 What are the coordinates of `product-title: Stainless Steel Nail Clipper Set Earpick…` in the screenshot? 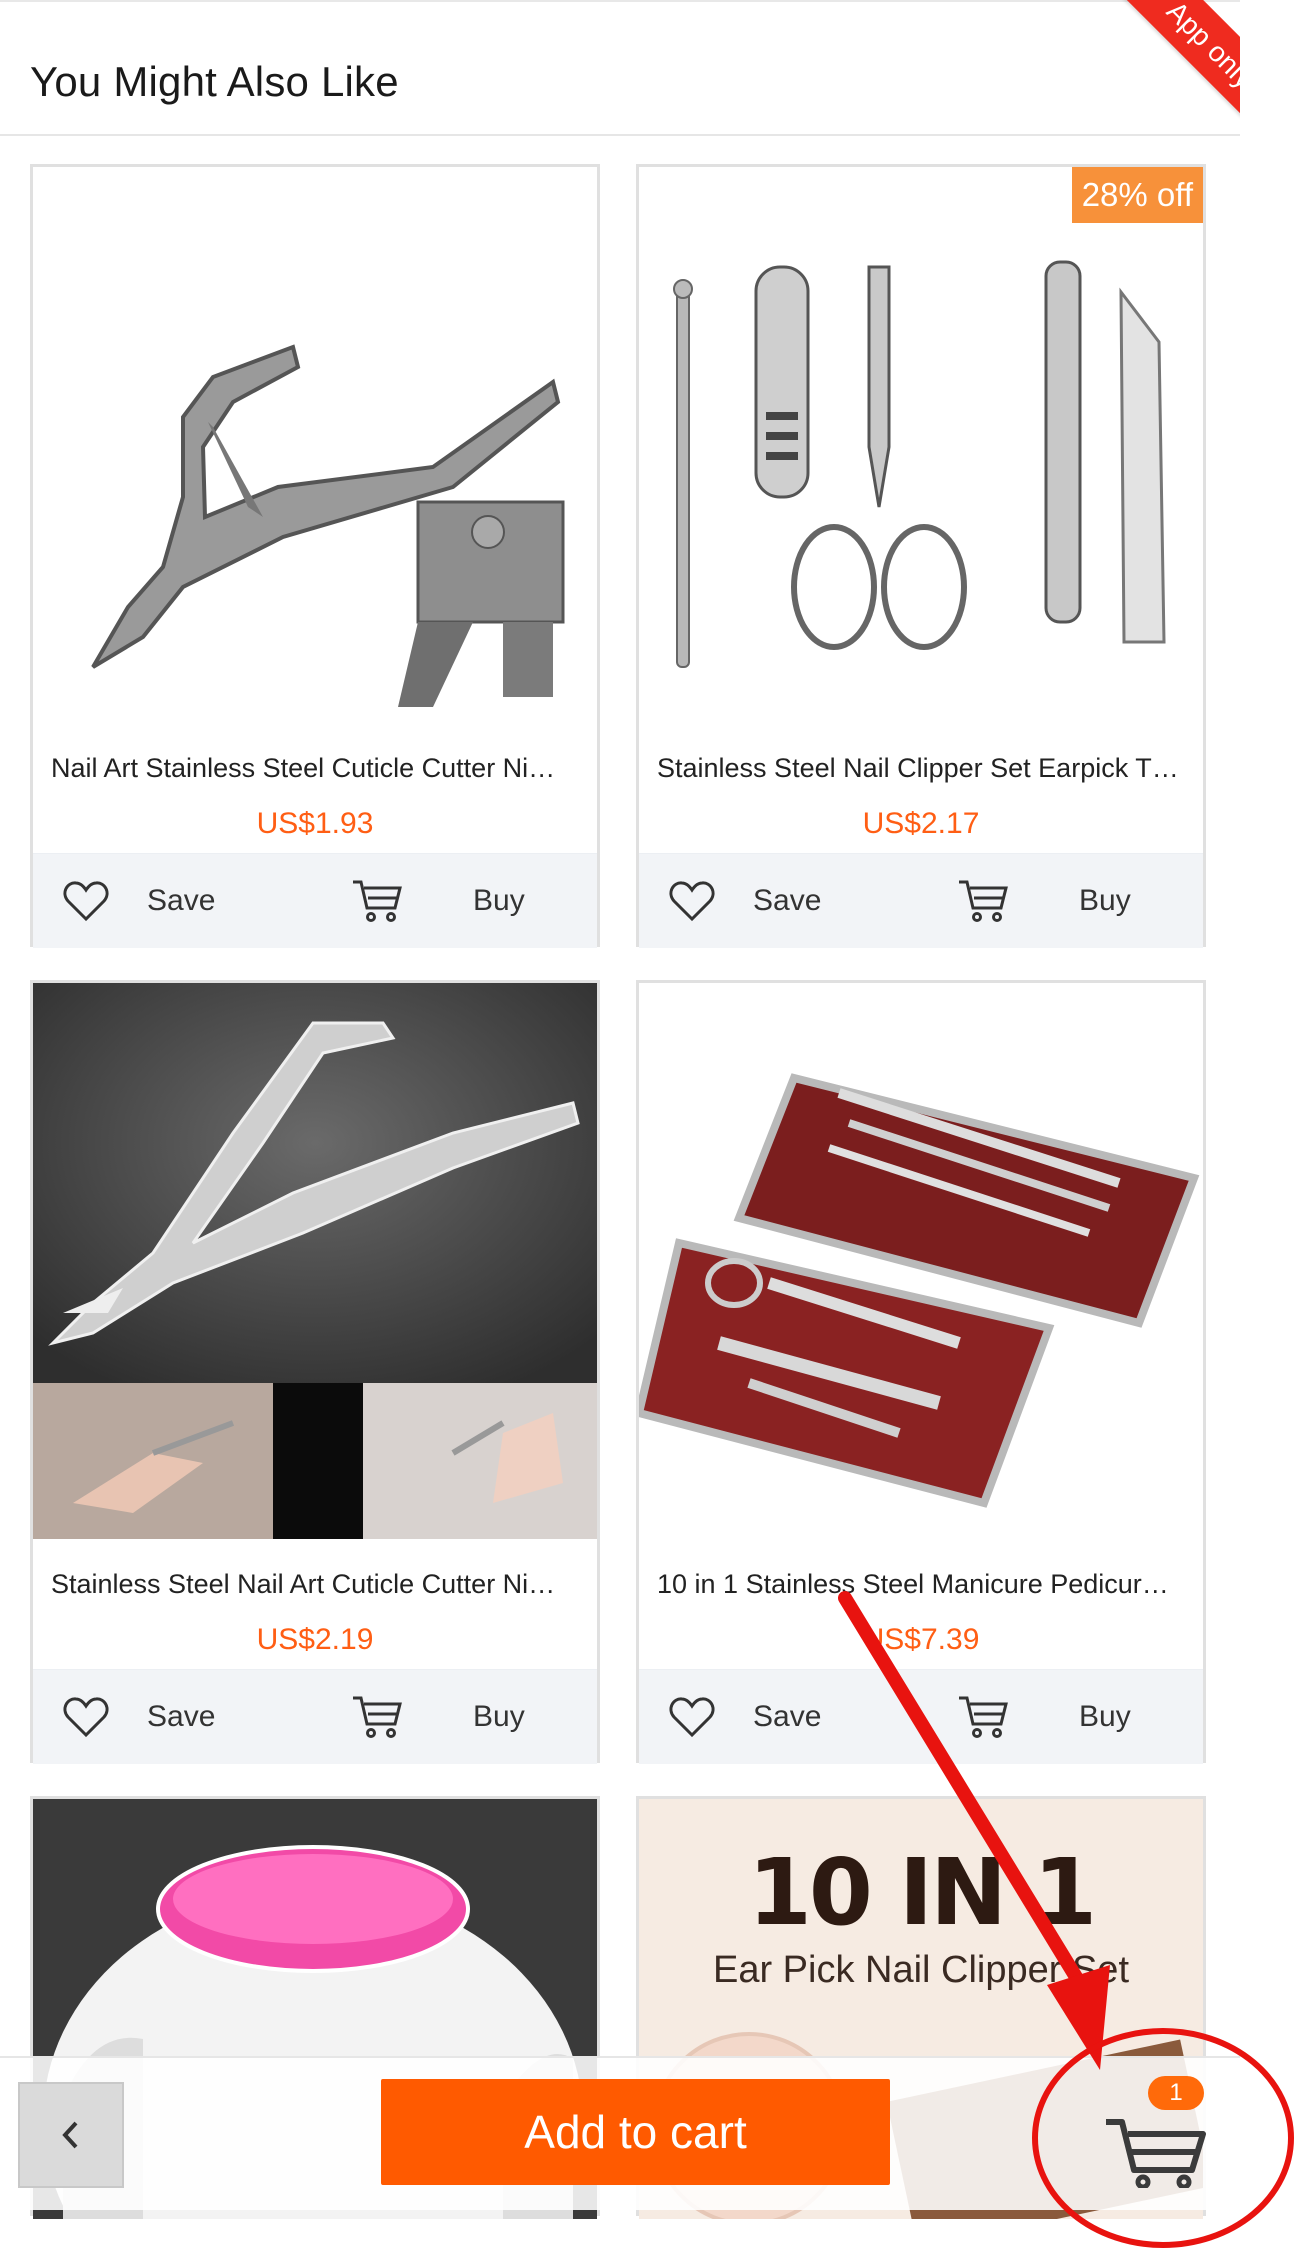 It's located at (922, 768).